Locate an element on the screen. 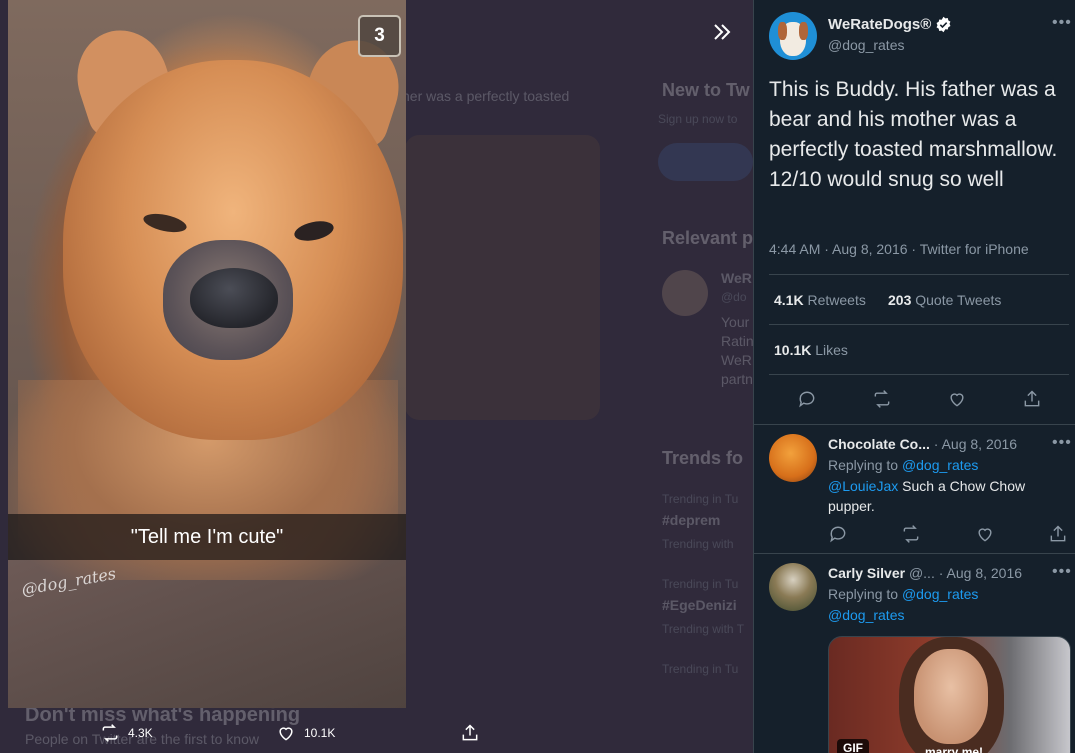 This screenshot has height=753, width=1075. bg-trend1-sub: Trending with is located at coordinates (698, 544).